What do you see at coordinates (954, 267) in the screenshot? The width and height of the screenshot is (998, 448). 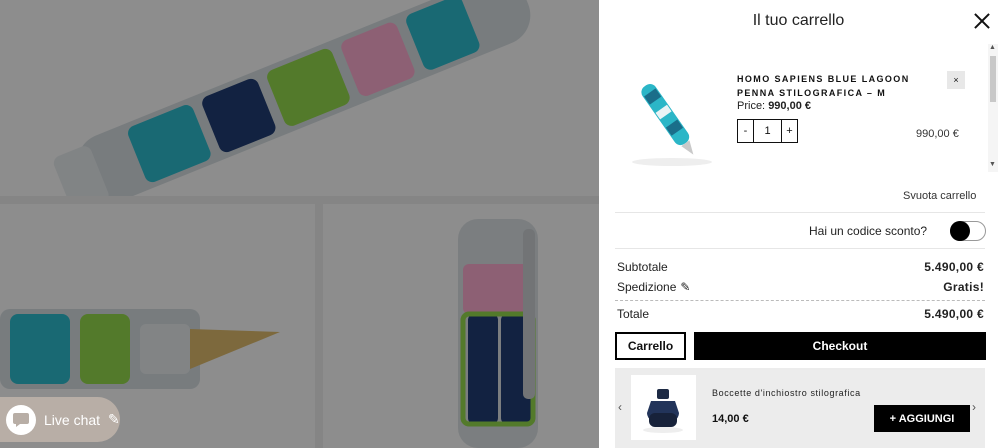 I see `subtotal-value: 5.490,00 €` at bounding box center [954, 267].